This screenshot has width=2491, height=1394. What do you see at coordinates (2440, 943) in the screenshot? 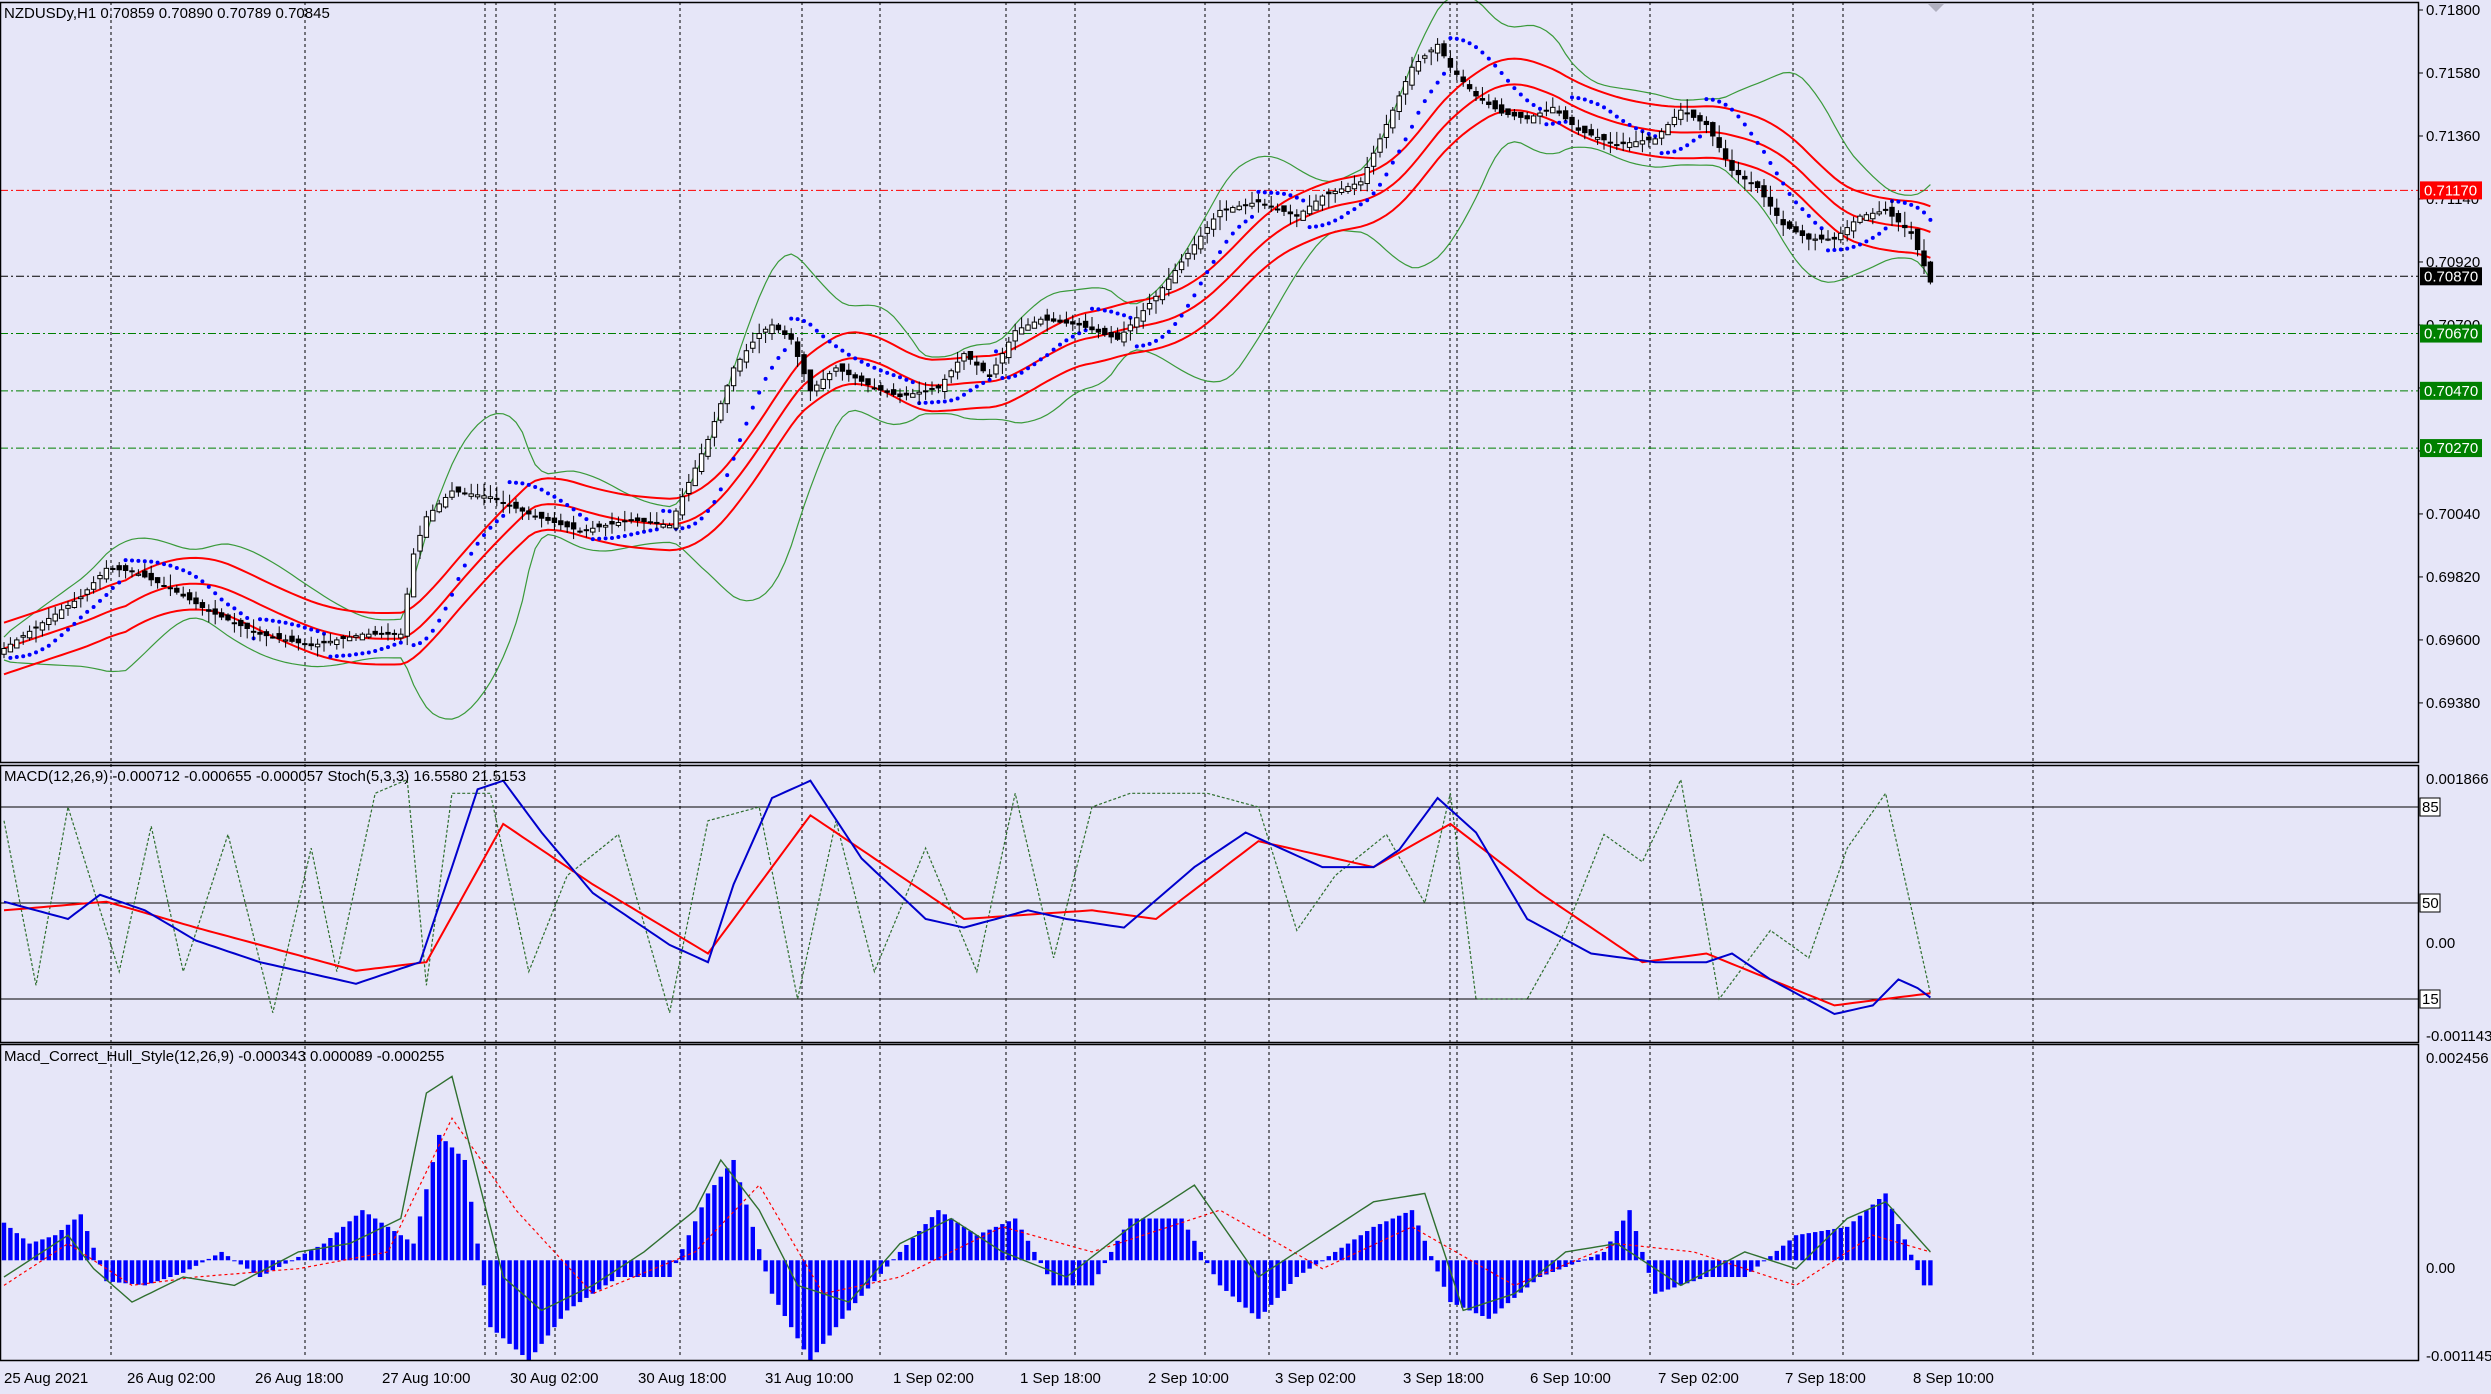
I see `macd-tick-label: 0.00` at bounding box center [2440, 943].